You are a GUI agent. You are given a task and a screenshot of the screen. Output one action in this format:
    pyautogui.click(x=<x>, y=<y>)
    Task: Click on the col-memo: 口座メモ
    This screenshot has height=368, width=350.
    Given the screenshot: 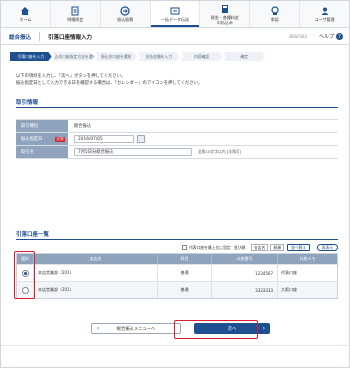 What is the action you would take?
    pyautogui.click(x=307, y=258)
    